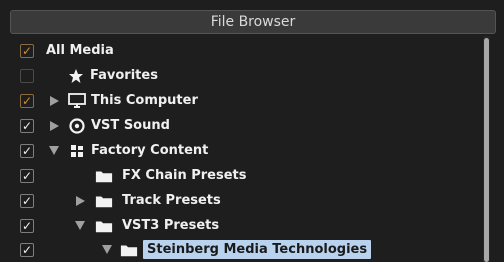 Image resolution: width=504 pixels, height=262 pixels. Describe the element at coordinates (184, 175) in the screenshot. I see `tree-item-label: FX Chain Presets` at that location.